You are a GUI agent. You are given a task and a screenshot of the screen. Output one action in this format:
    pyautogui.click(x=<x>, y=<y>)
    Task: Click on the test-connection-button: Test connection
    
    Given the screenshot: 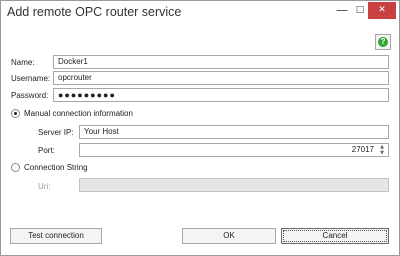 What is the action you would take?
    pyautogui.click(x=56, y=236)
    